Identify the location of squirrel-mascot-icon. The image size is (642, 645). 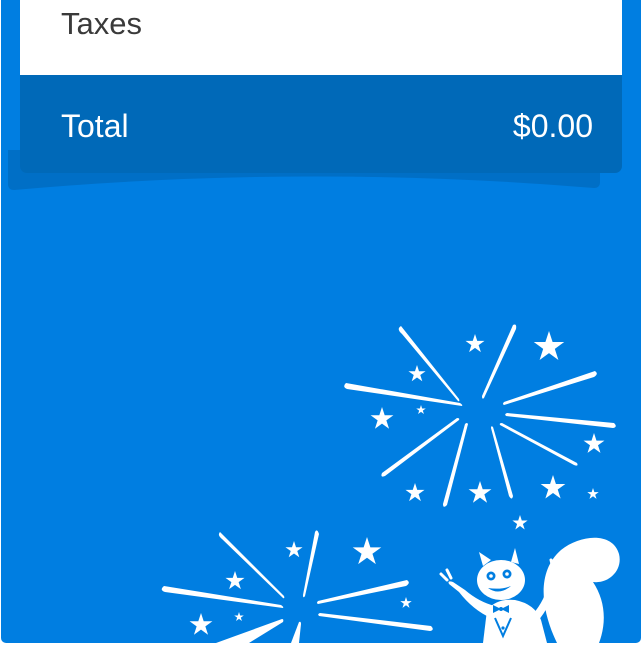
(529, 590).